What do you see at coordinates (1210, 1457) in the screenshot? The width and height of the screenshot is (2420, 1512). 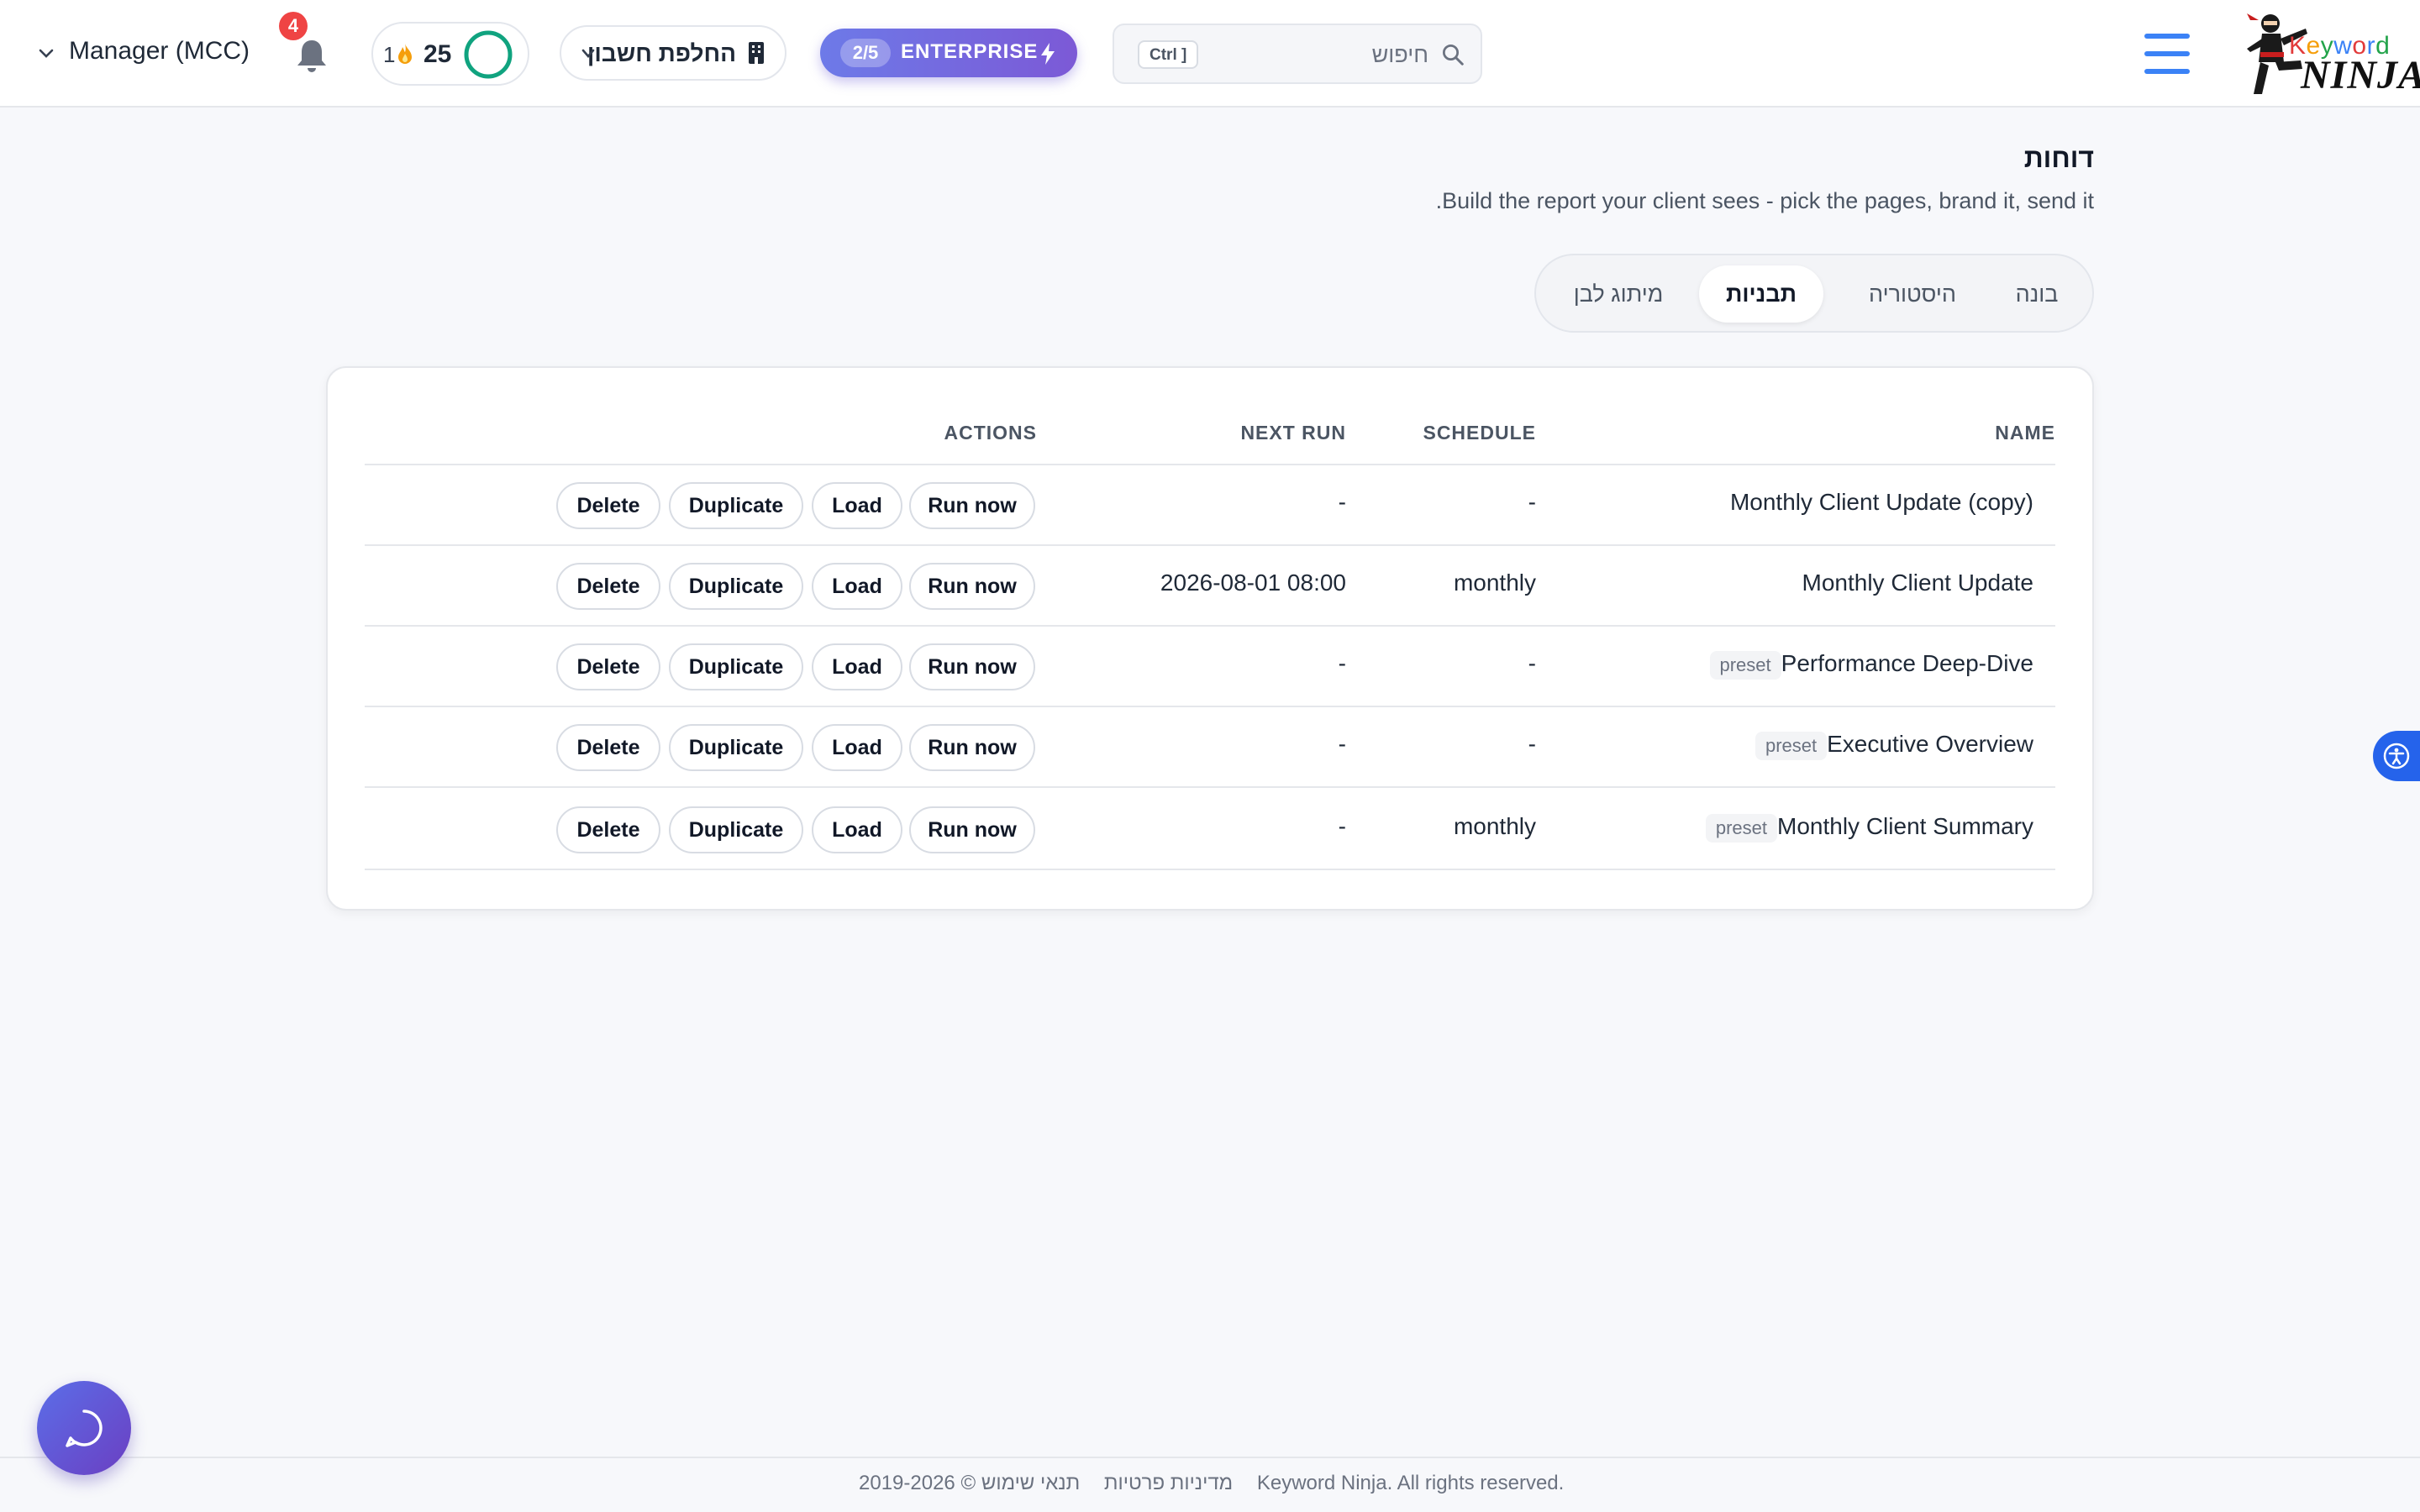 I see `footer-divider` at bounding box center [1210, 1457].